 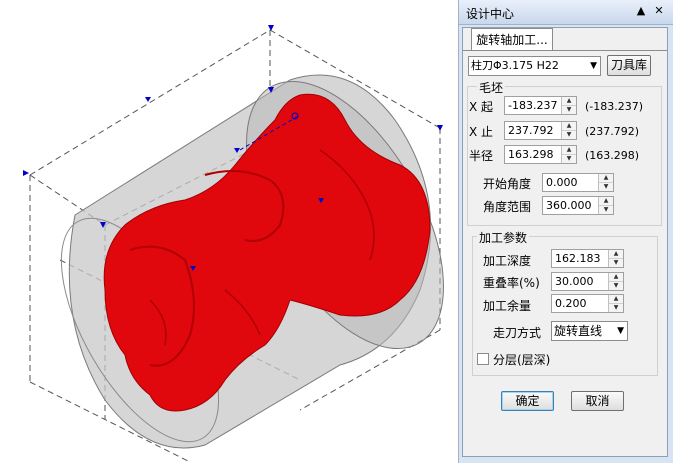 I want to click on machining-group-title: 加工参数, so click(x=503, y=237).